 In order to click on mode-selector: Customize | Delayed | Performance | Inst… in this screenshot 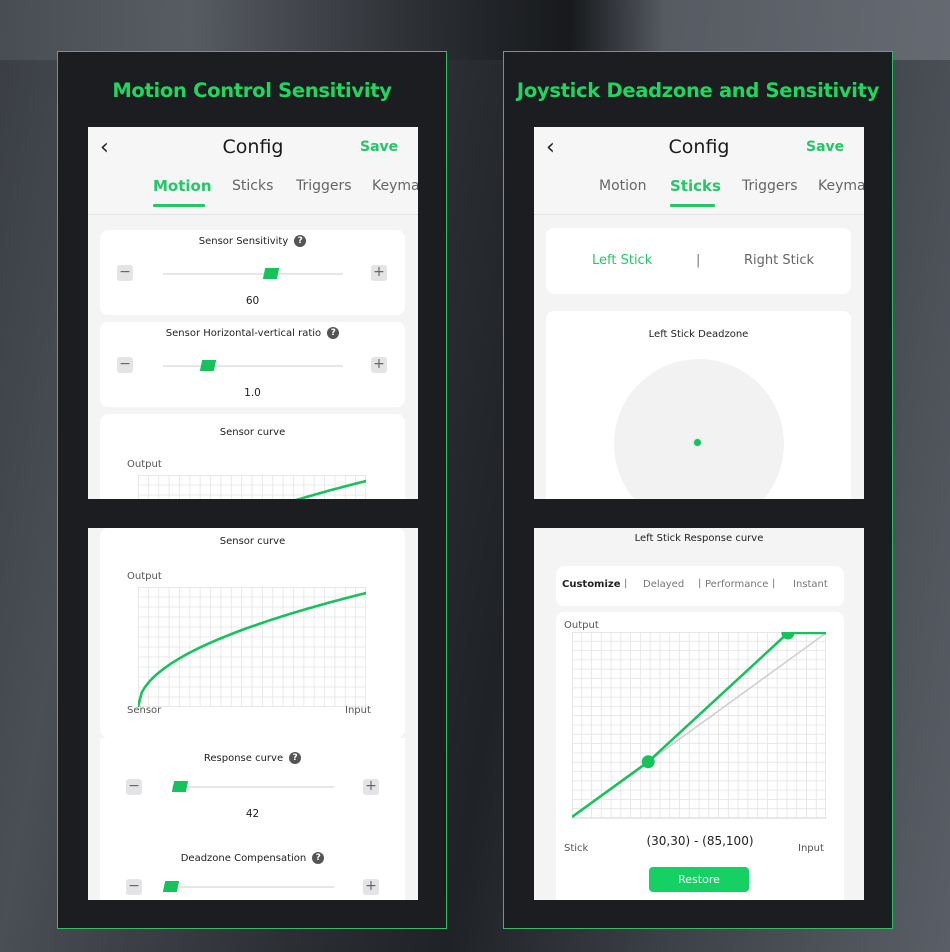, I will do `click(700, 586)`.